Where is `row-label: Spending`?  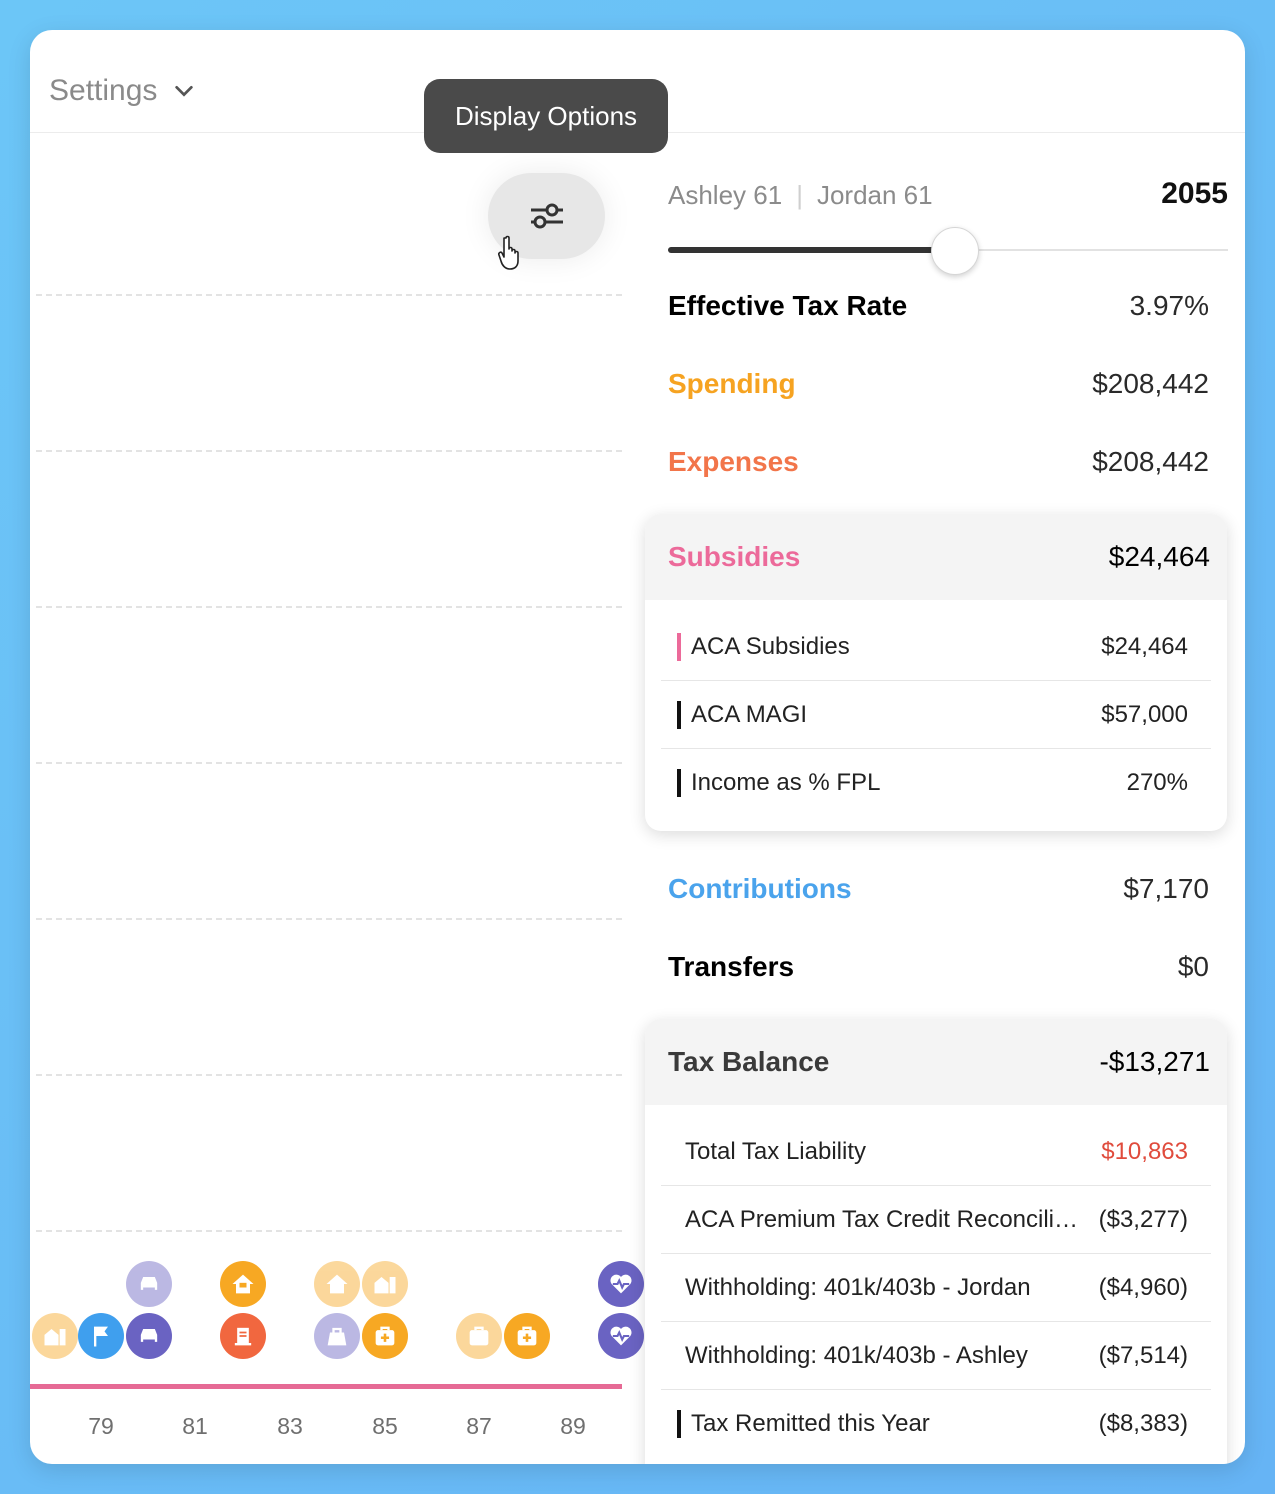
row-label: Spending is located at coordinates (732, 383).